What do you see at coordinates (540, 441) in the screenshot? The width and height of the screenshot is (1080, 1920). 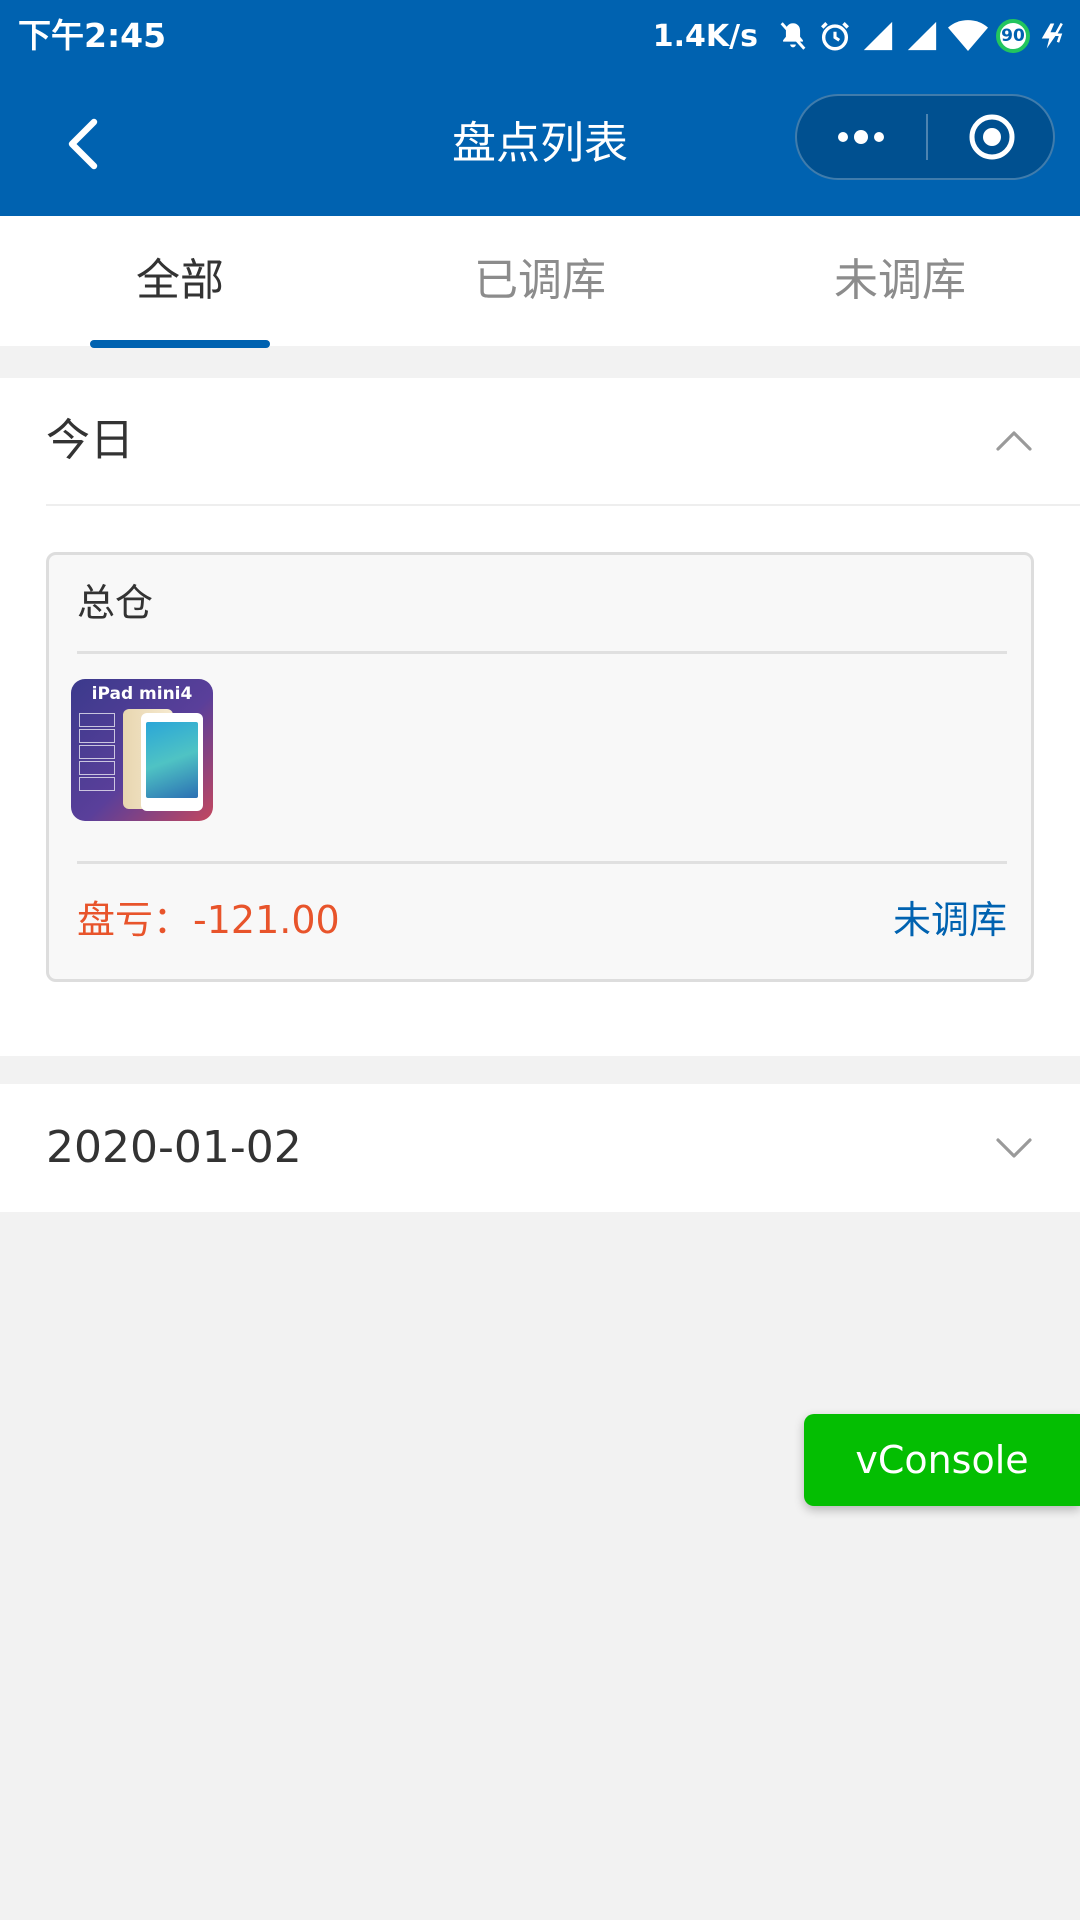 I see `section-header-today: 今日` at bounding box center [540, 441].